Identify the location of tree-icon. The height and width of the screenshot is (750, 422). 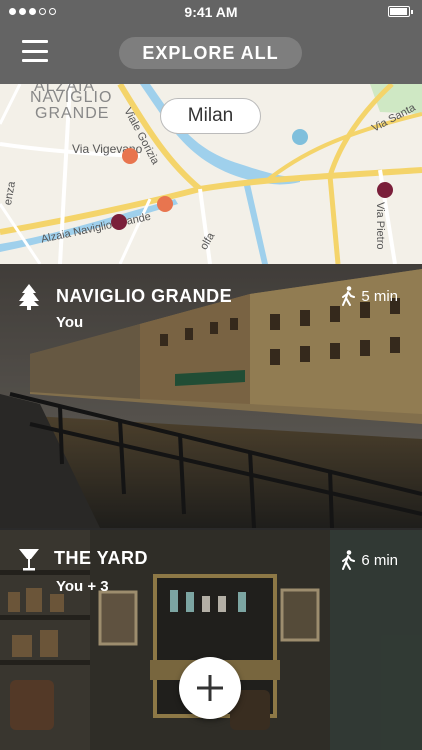
(29, 297).